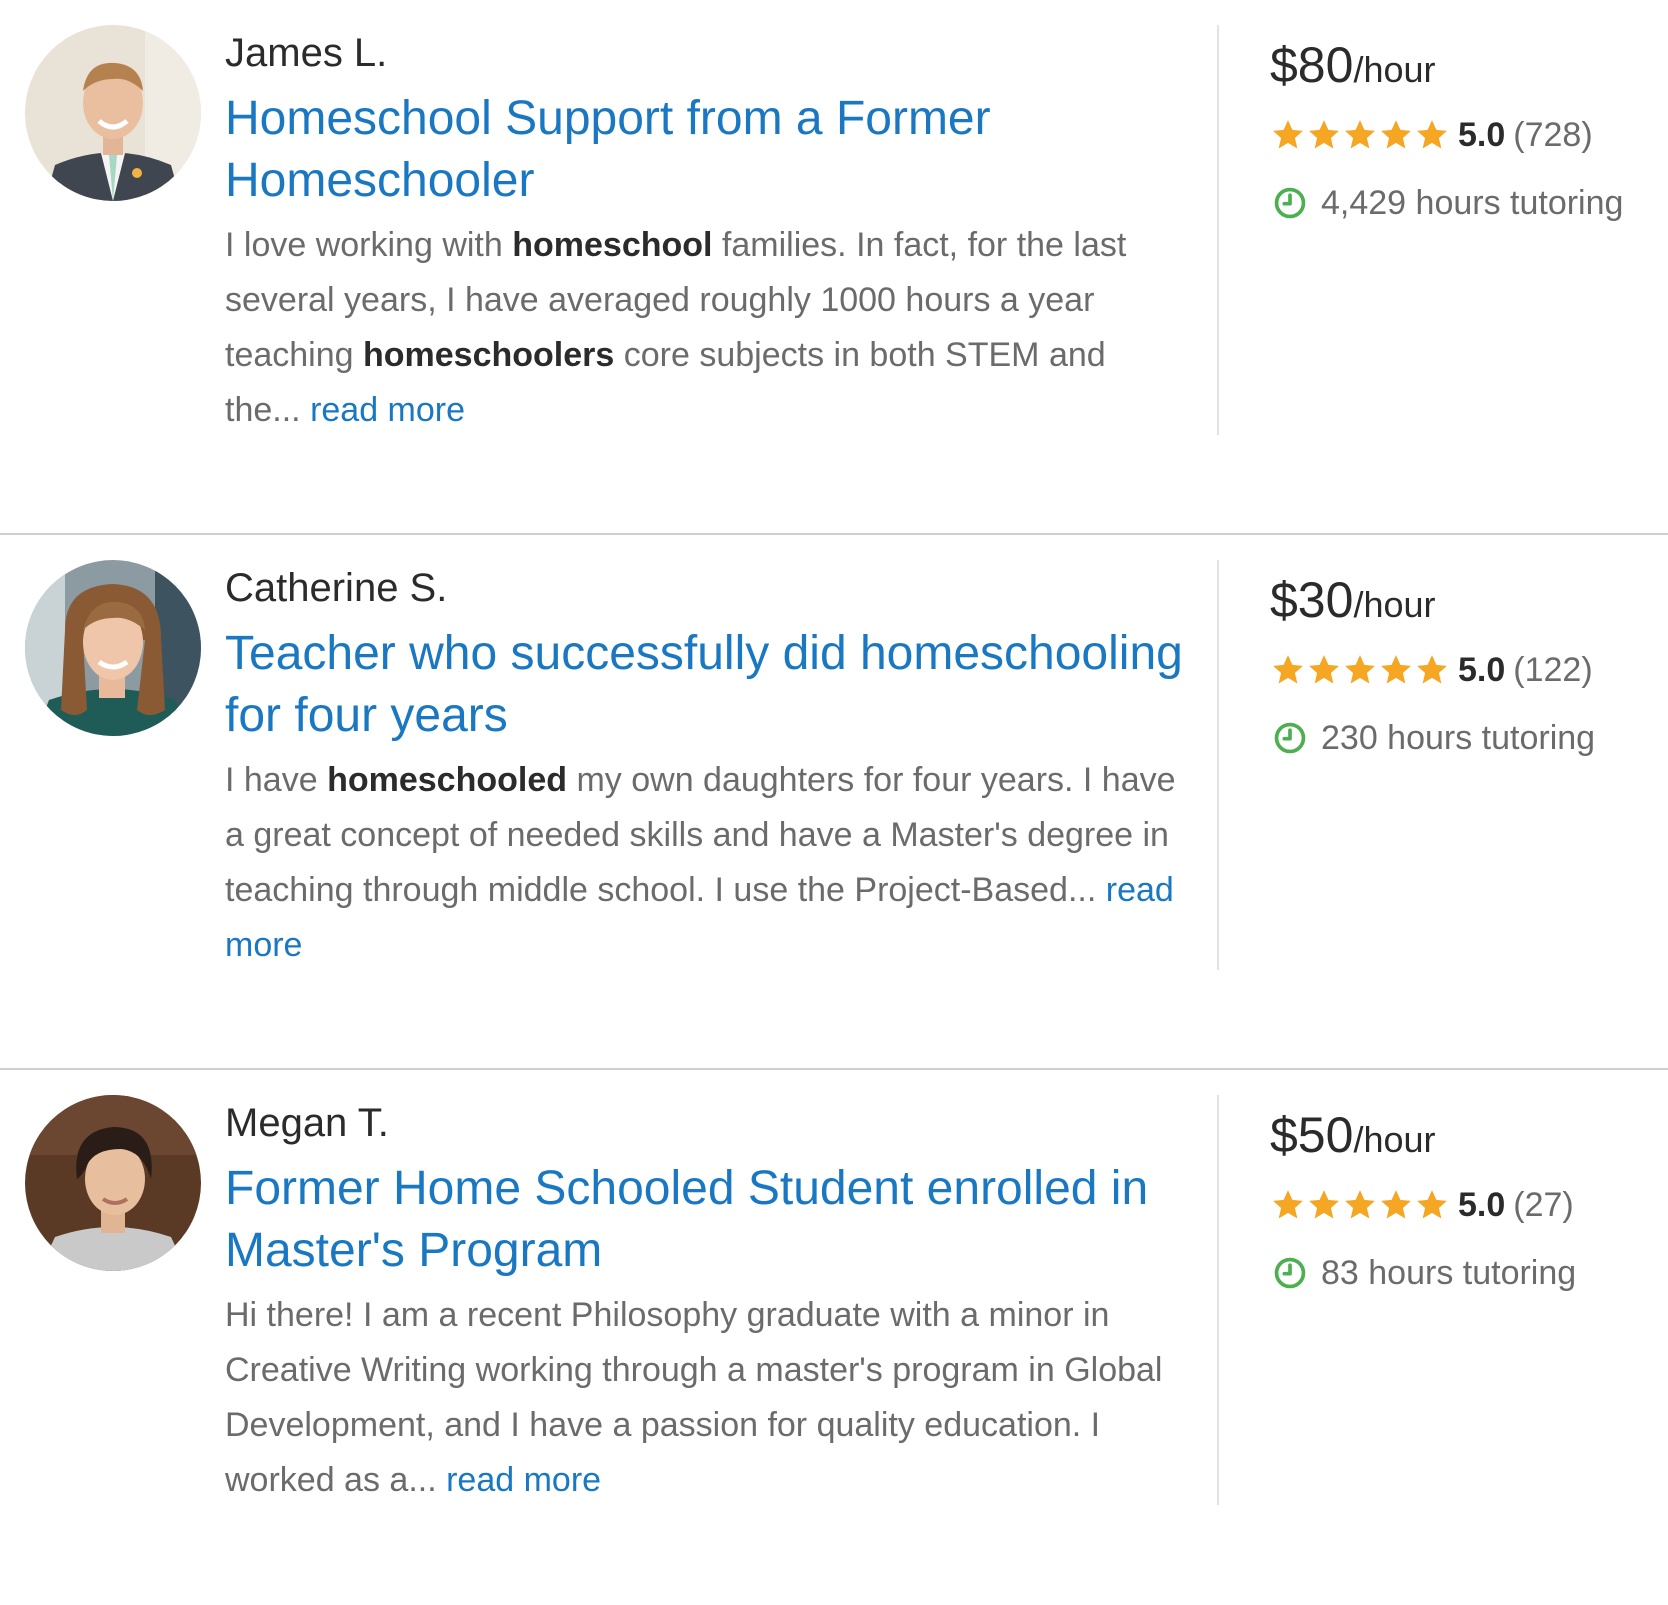  I want to click on review-count: (122), so click(1553, 669).